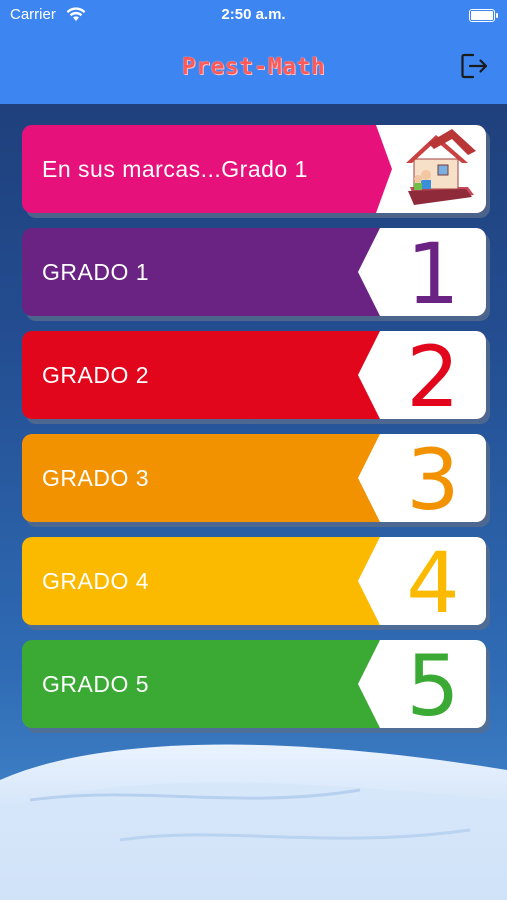 The height and width of the screenshot is (900, 507). Describe the element at coordinates (474, 66) in the screenshot. I see `logout-icon` at that location.